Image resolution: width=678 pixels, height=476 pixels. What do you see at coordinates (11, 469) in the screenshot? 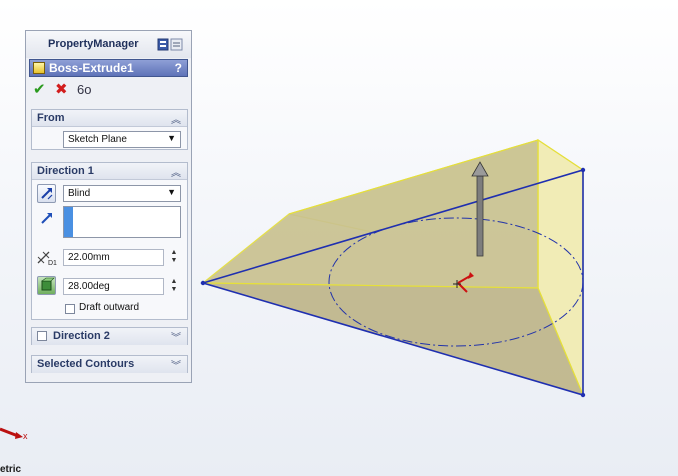
I see `view-orientation-label: etric` at bounding box center [11, 469].